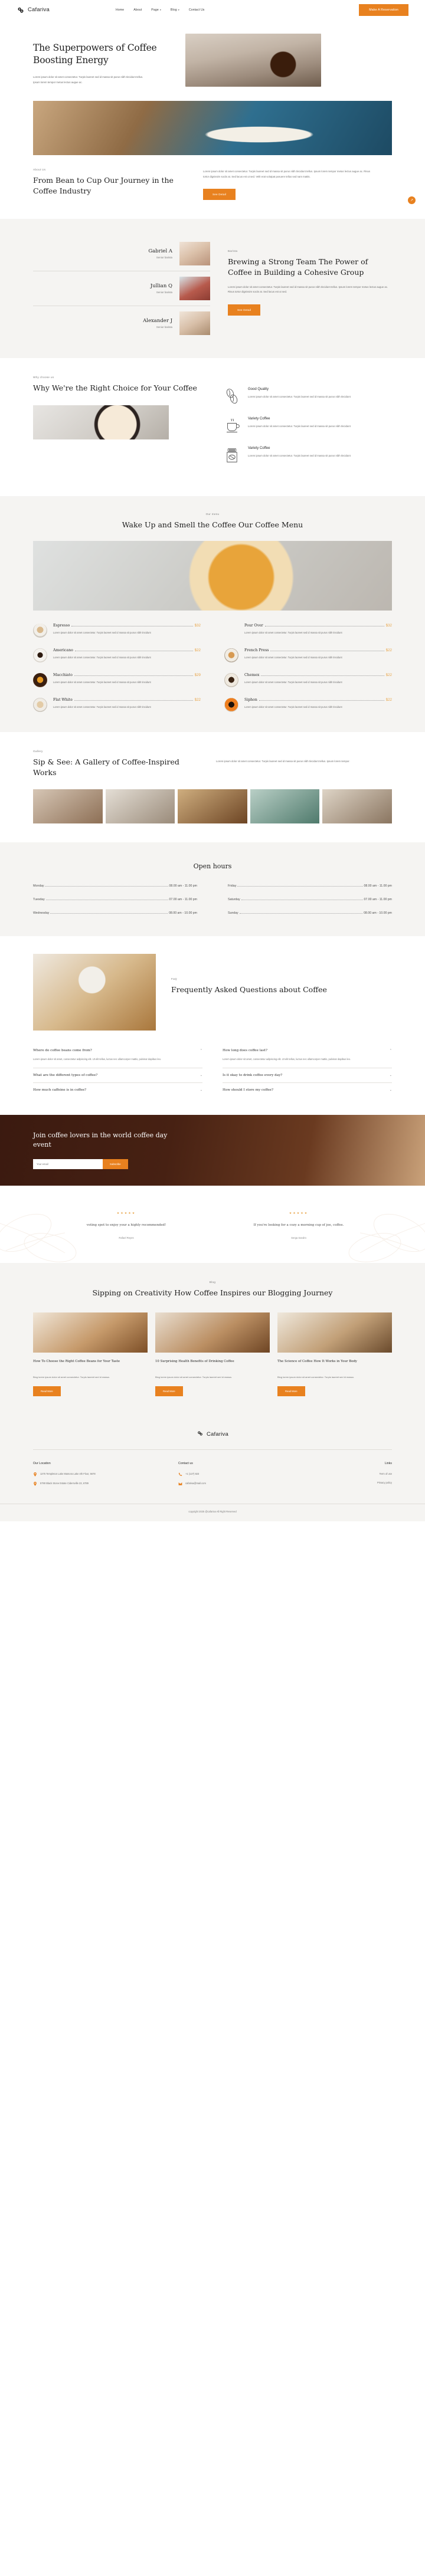 The height and width of the screenshot is (2576, 425). I want to click on team-member-row: Alexander J Senior barista, so click(121, 323).